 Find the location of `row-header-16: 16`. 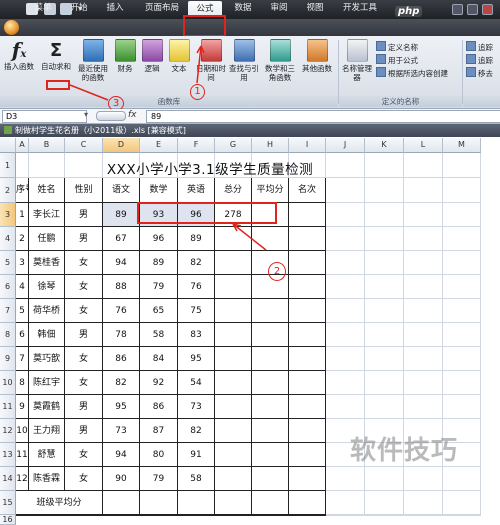

row-header-16: 16 is located at coordinates (8, 520).